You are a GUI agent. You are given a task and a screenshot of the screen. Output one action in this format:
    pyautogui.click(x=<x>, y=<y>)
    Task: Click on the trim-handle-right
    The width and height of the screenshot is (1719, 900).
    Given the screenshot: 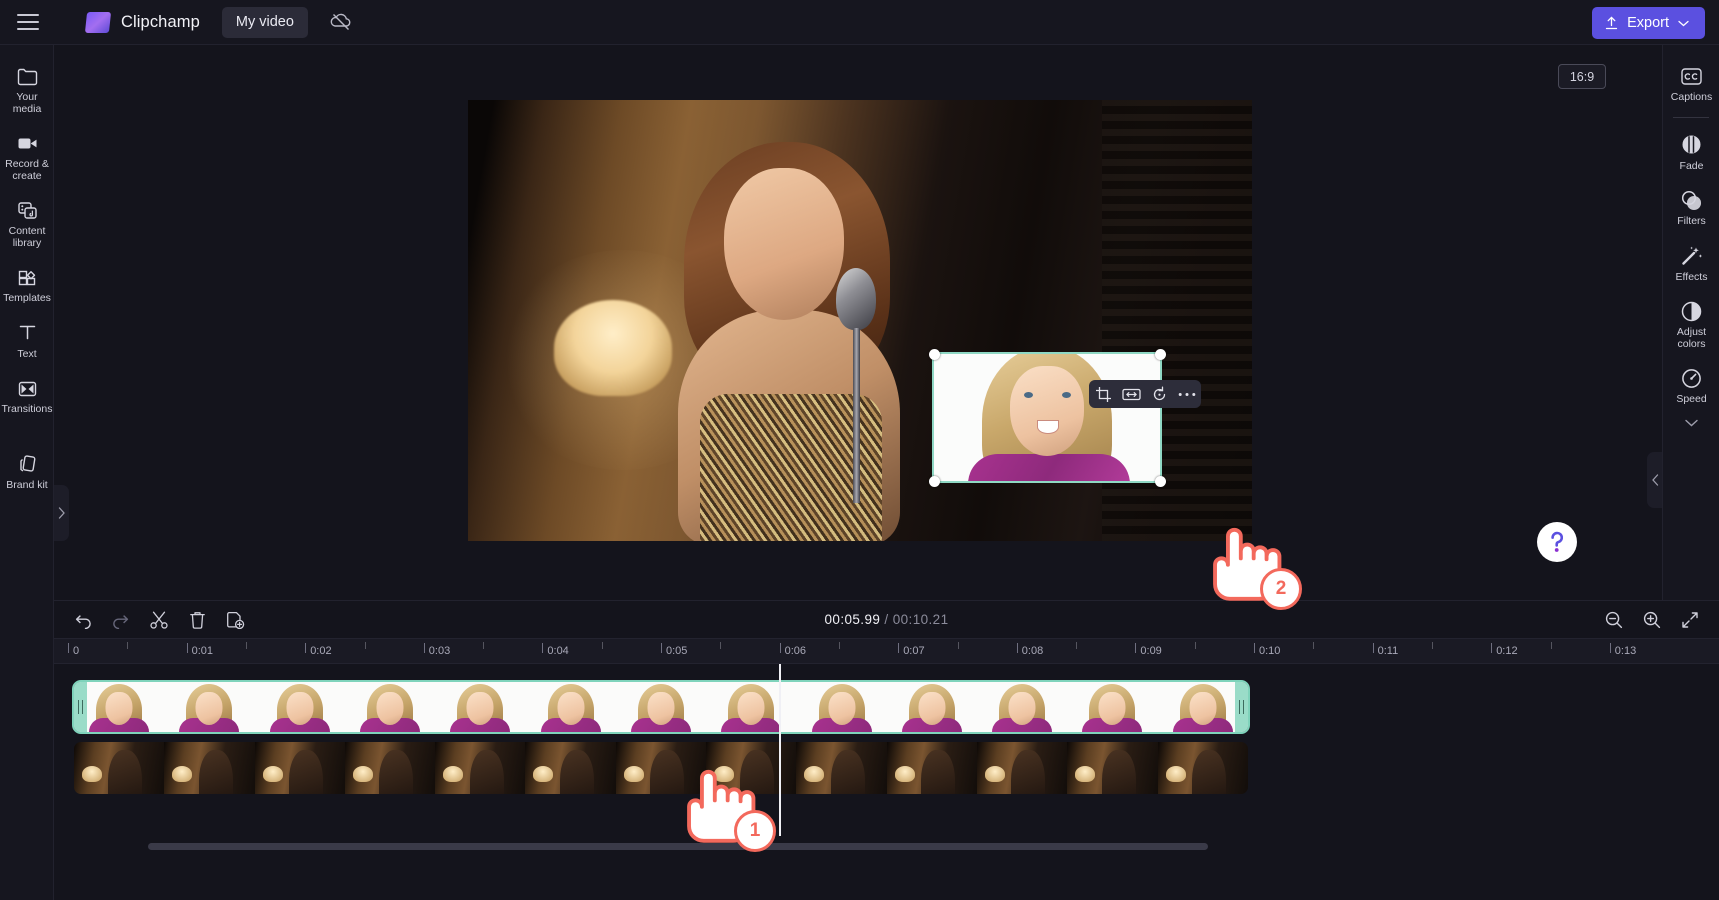 What is the action you would take?
    pyautogui.click(x=1241, y=707)
    